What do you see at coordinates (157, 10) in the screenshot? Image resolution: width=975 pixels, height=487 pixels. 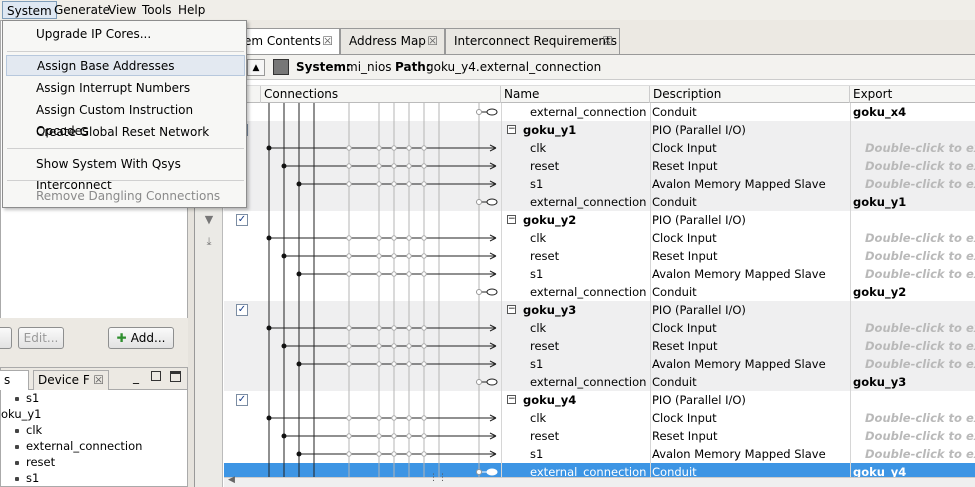 I see `menu-tools: Tools` at bounding box center [157, 10].